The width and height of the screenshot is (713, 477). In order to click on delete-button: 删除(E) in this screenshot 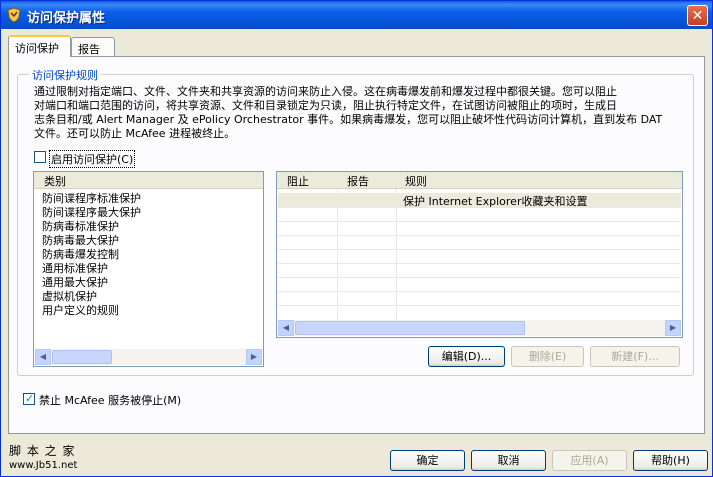, I will do `click(547, 356)`.